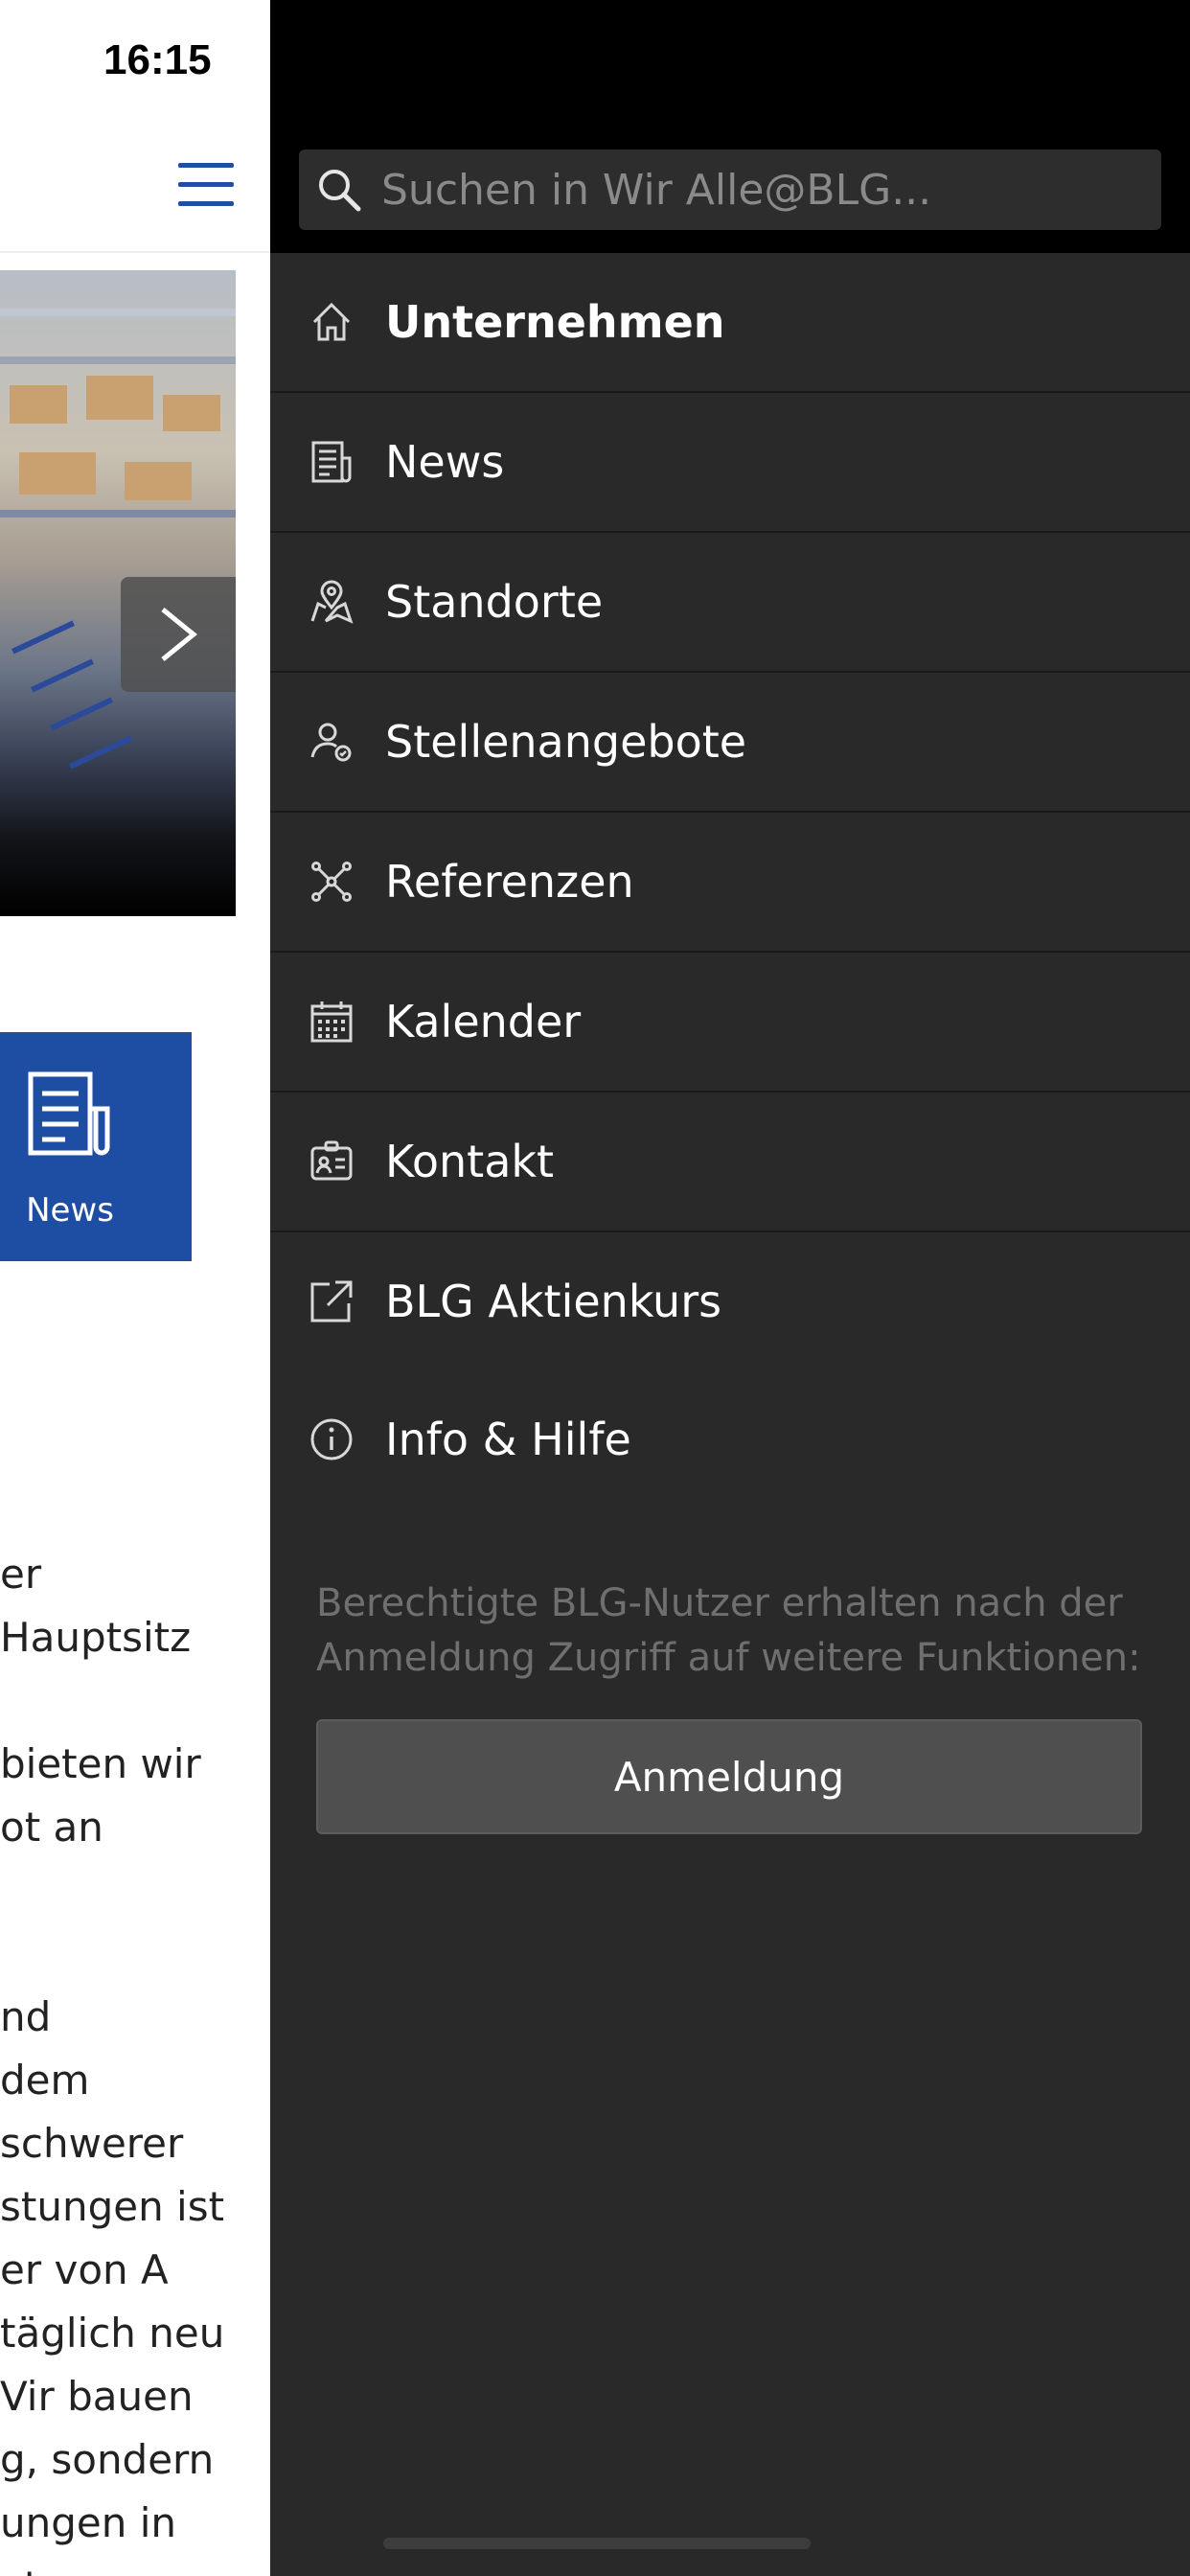 The image size is (1190, 2576). I want to click on menu-item-label: Standorte, so click(495, 602).